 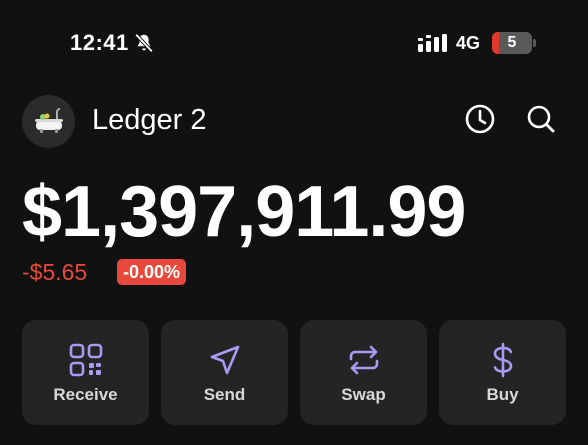 What do you see at coordinates (503, 360) in the screenshot?
I see `dollar-icon` at bounding box center [503, 360].